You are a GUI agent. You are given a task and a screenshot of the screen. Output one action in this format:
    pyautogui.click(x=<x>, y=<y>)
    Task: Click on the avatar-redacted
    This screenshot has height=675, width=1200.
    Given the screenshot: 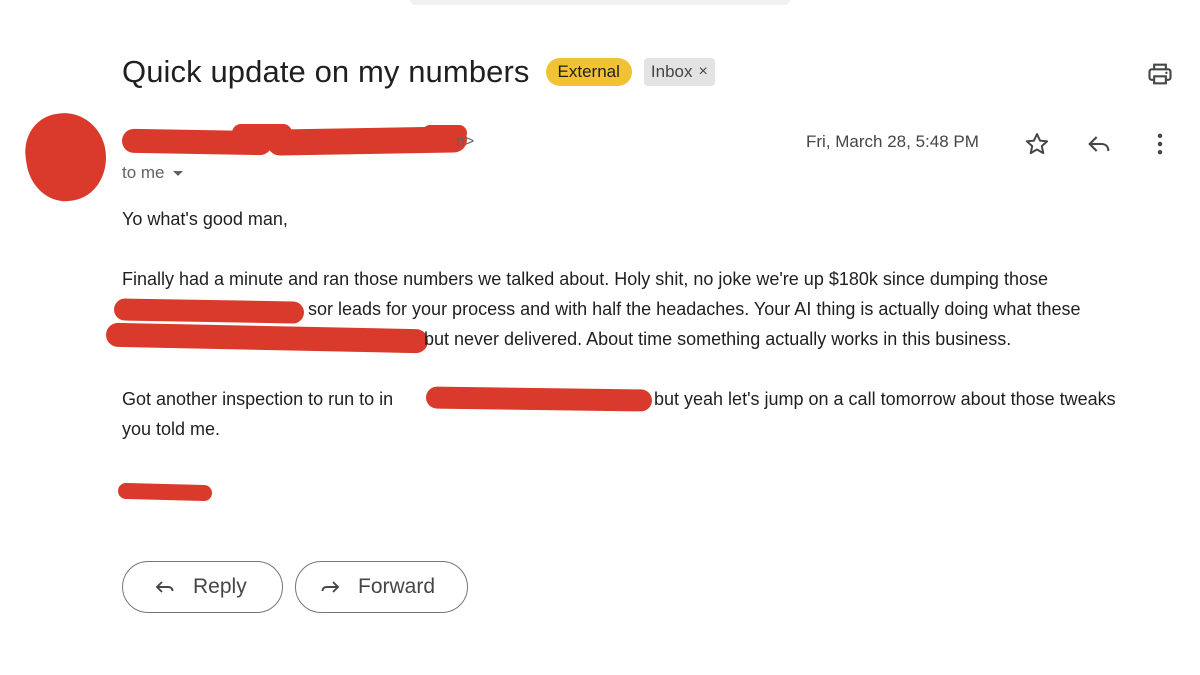 What is the action you would take?
    pyautogui.click(x=66, y=157)
    